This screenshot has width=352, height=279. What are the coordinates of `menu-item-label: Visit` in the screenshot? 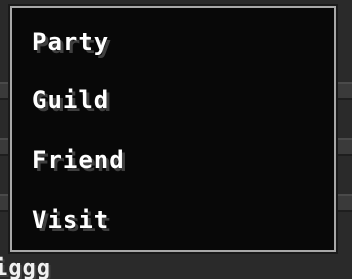 It's located at (71, 220).